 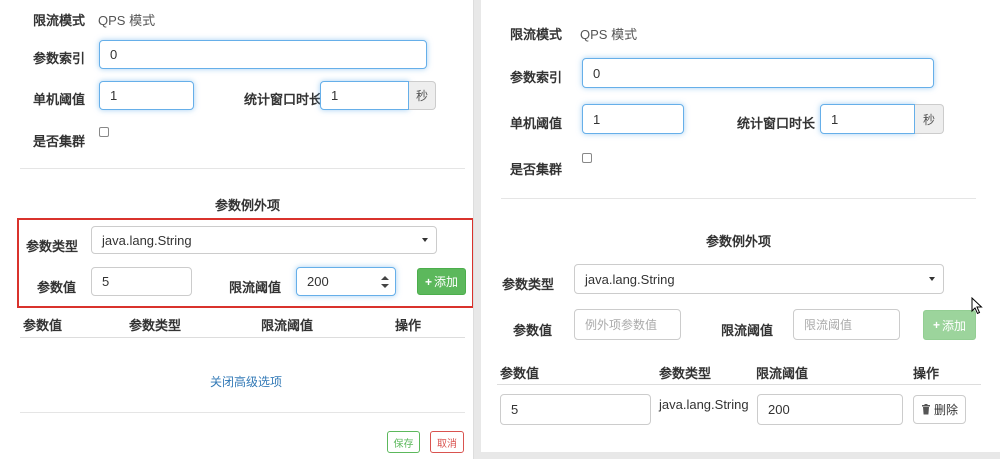 I want to click on param-value-input: 5, so click(x=141, y=281).